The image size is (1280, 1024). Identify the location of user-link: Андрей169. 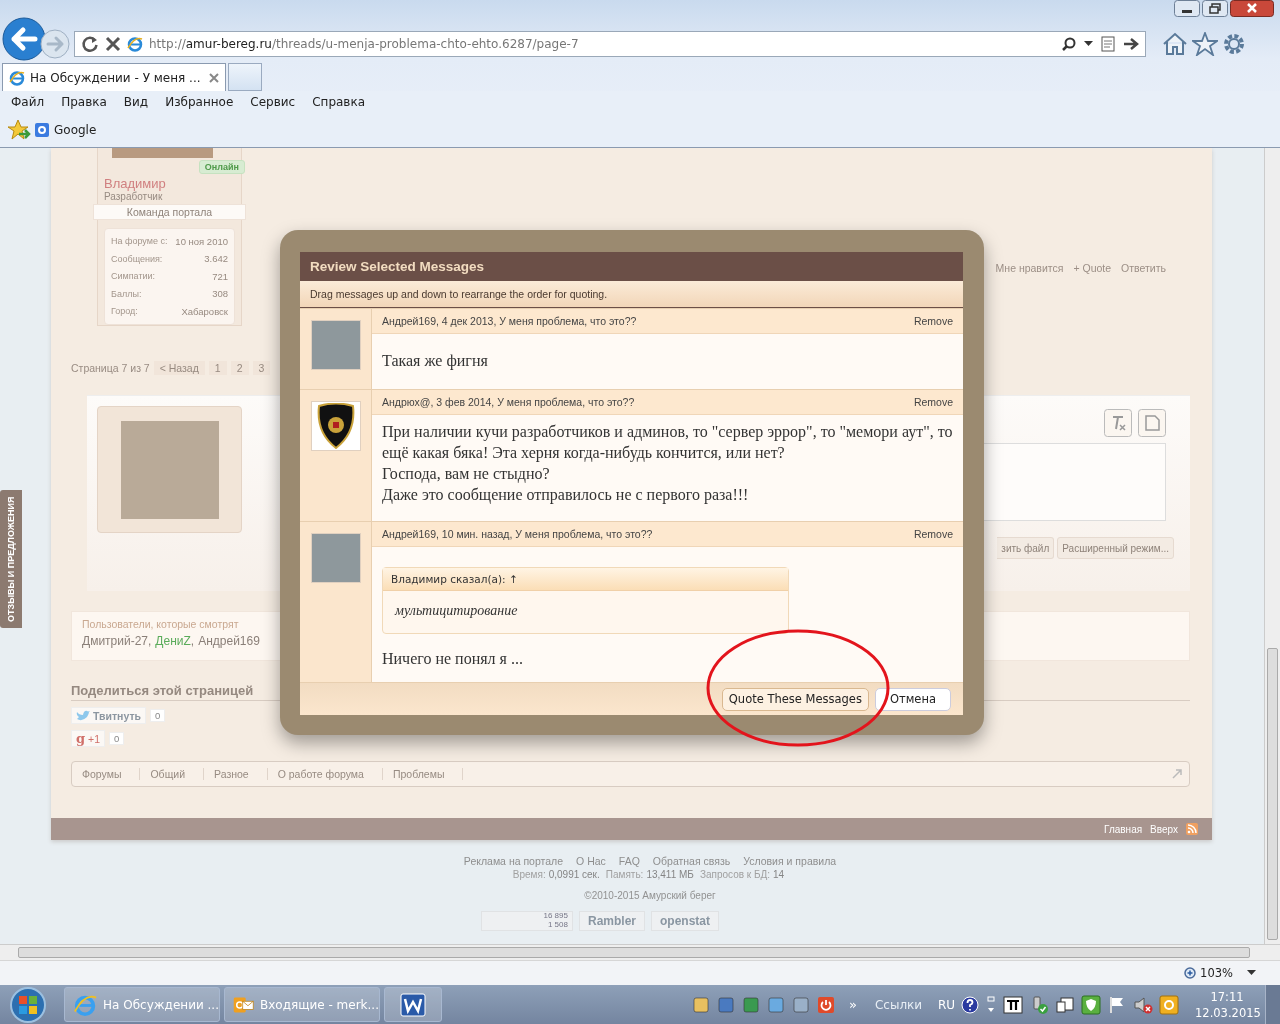
(229, 641).